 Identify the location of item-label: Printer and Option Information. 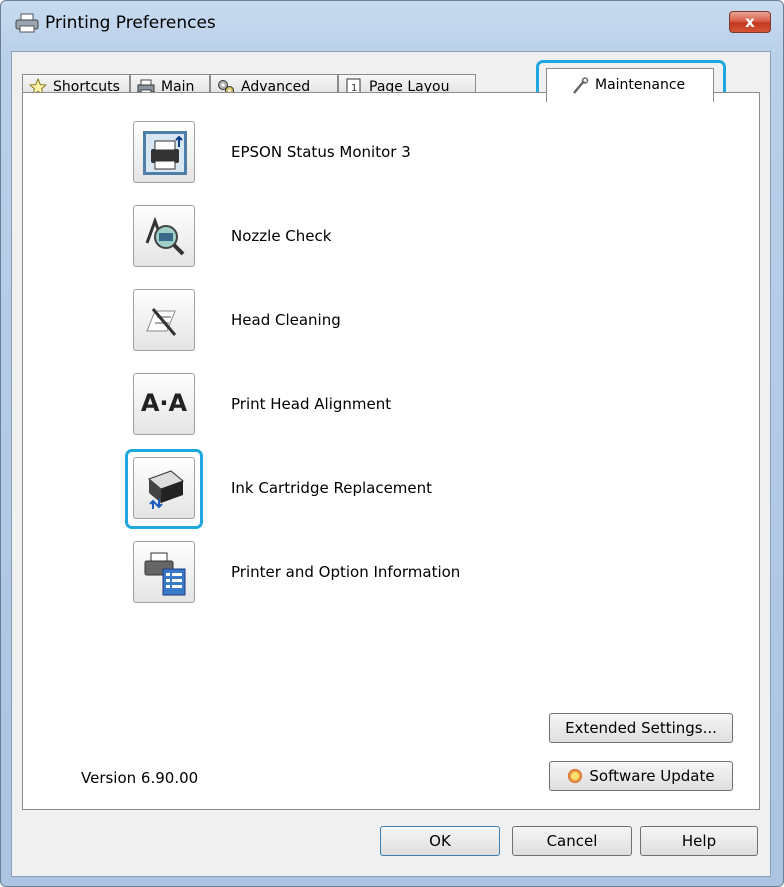
(346, 572).